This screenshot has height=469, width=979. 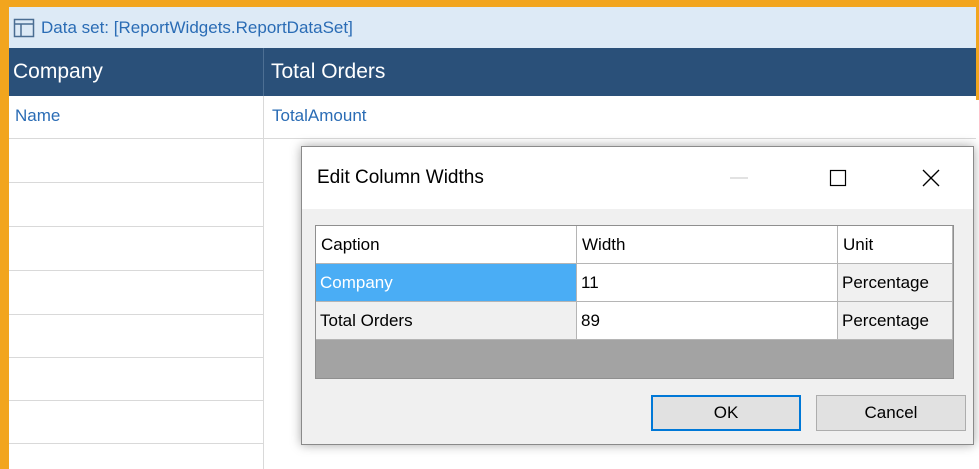 What do you see at coordinates (492, 27) in the screenshot?
I see `dataset-bar: Data set: [ReportWidgets.ReportDataSet]` at bounding box center [492, 27].